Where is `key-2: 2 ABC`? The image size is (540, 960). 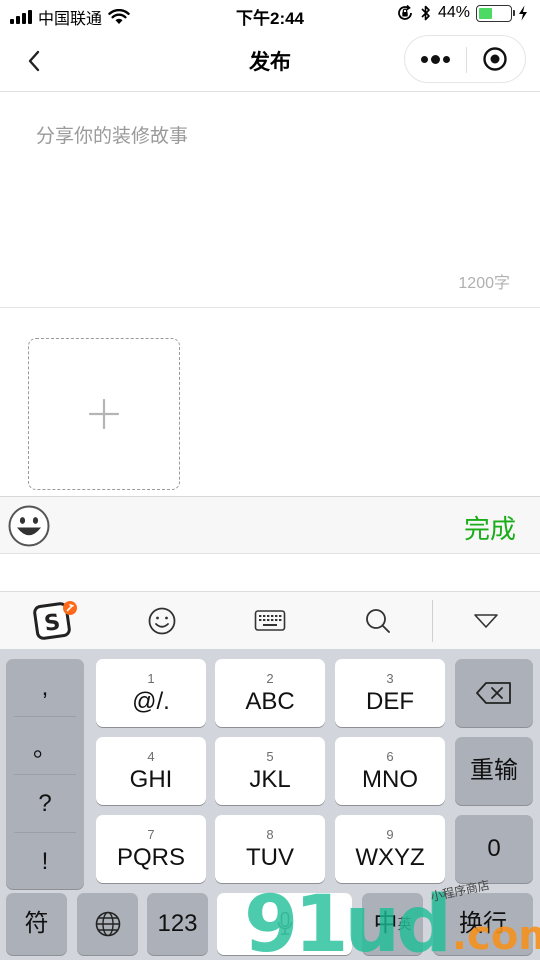 key-2: 2 ABC is located at coordinates (270, 693).